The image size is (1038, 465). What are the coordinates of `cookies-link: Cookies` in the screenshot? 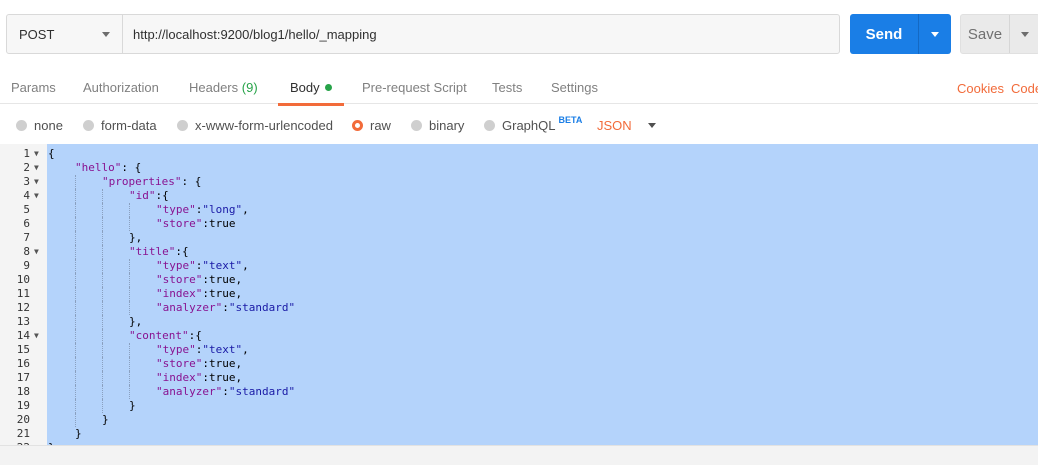 It's located at (980, 88).